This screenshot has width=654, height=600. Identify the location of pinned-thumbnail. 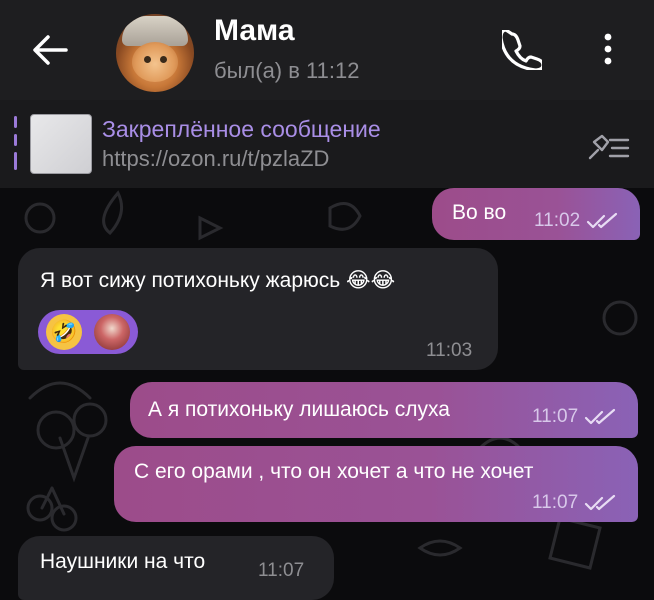
(61, 144).